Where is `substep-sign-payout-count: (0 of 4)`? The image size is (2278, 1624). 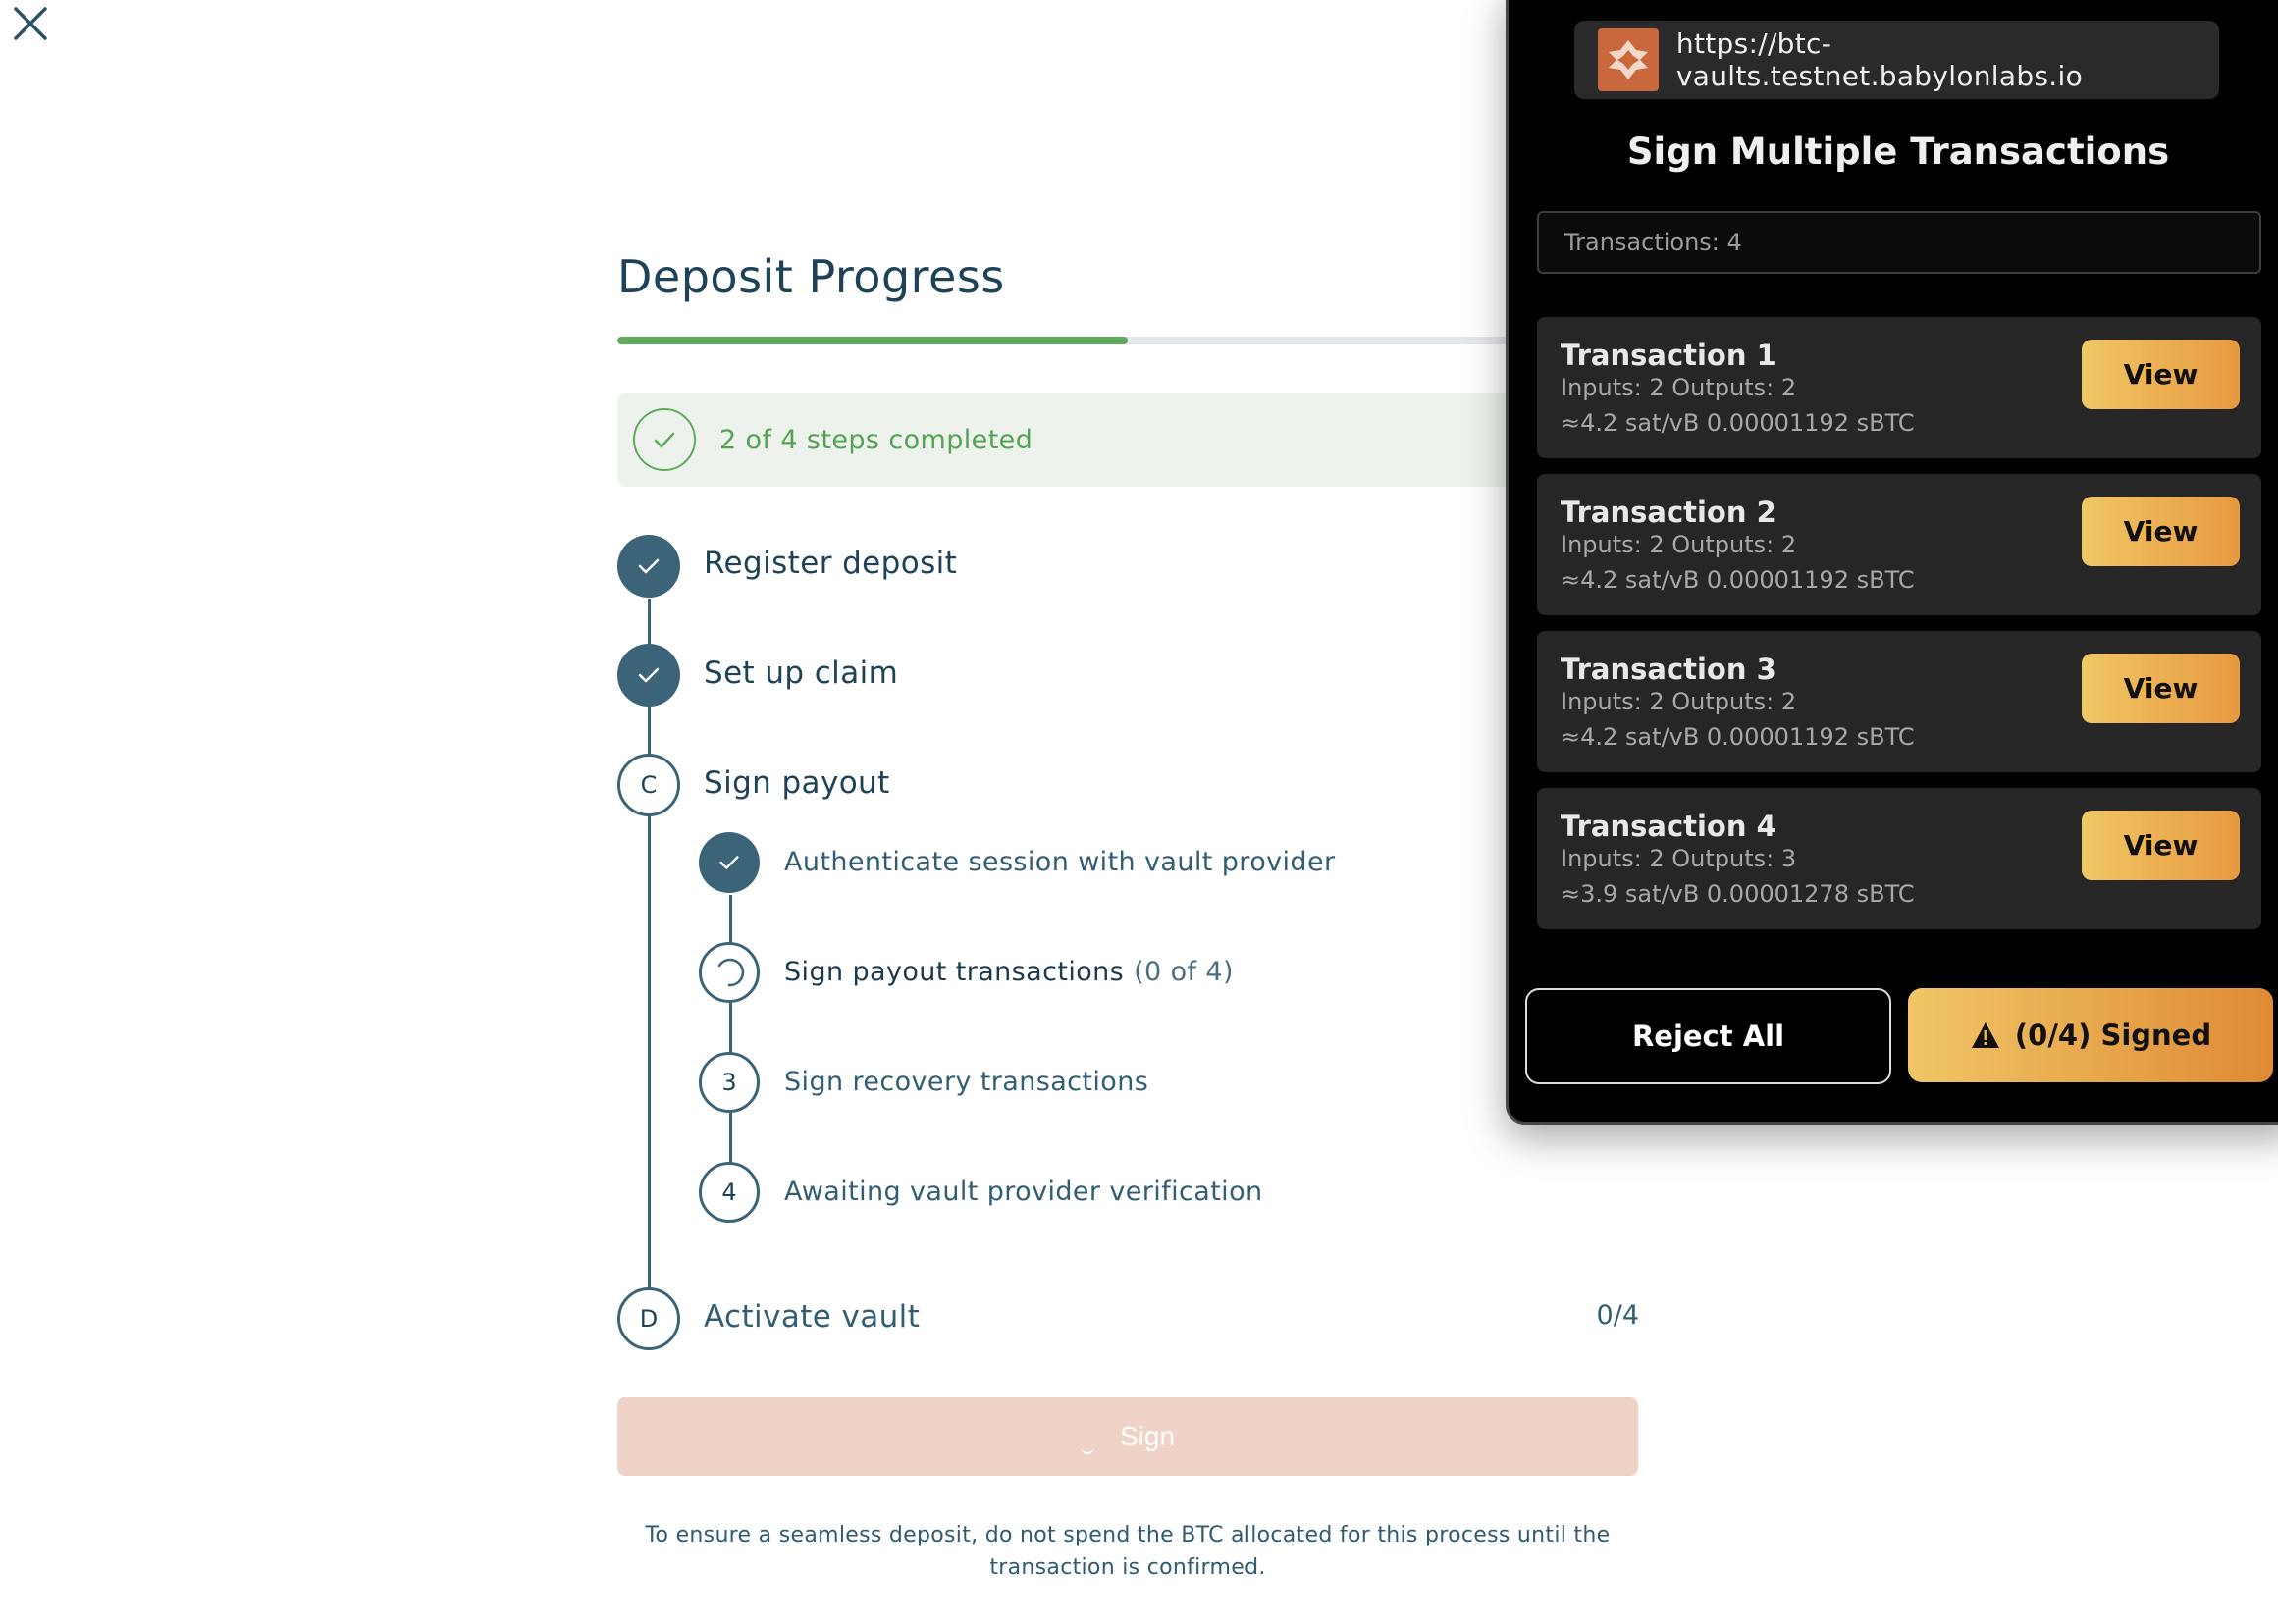
substep-sign-payout-count: (0 of 4) is located at coordinates (1184, 972).